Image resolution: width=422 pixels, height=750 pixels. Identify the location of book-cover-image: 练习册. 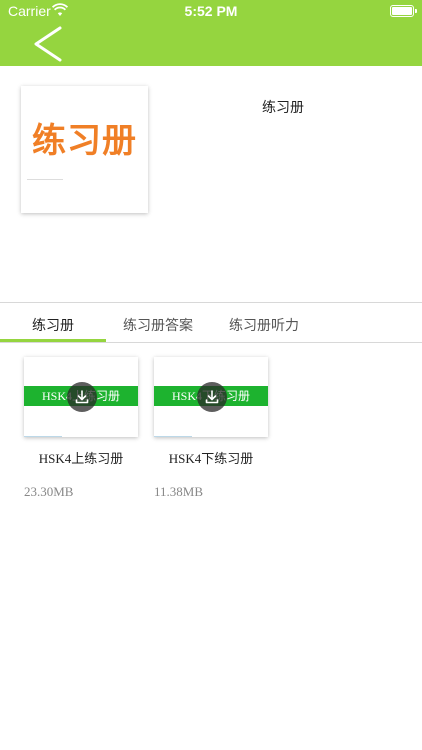
(84, 149).